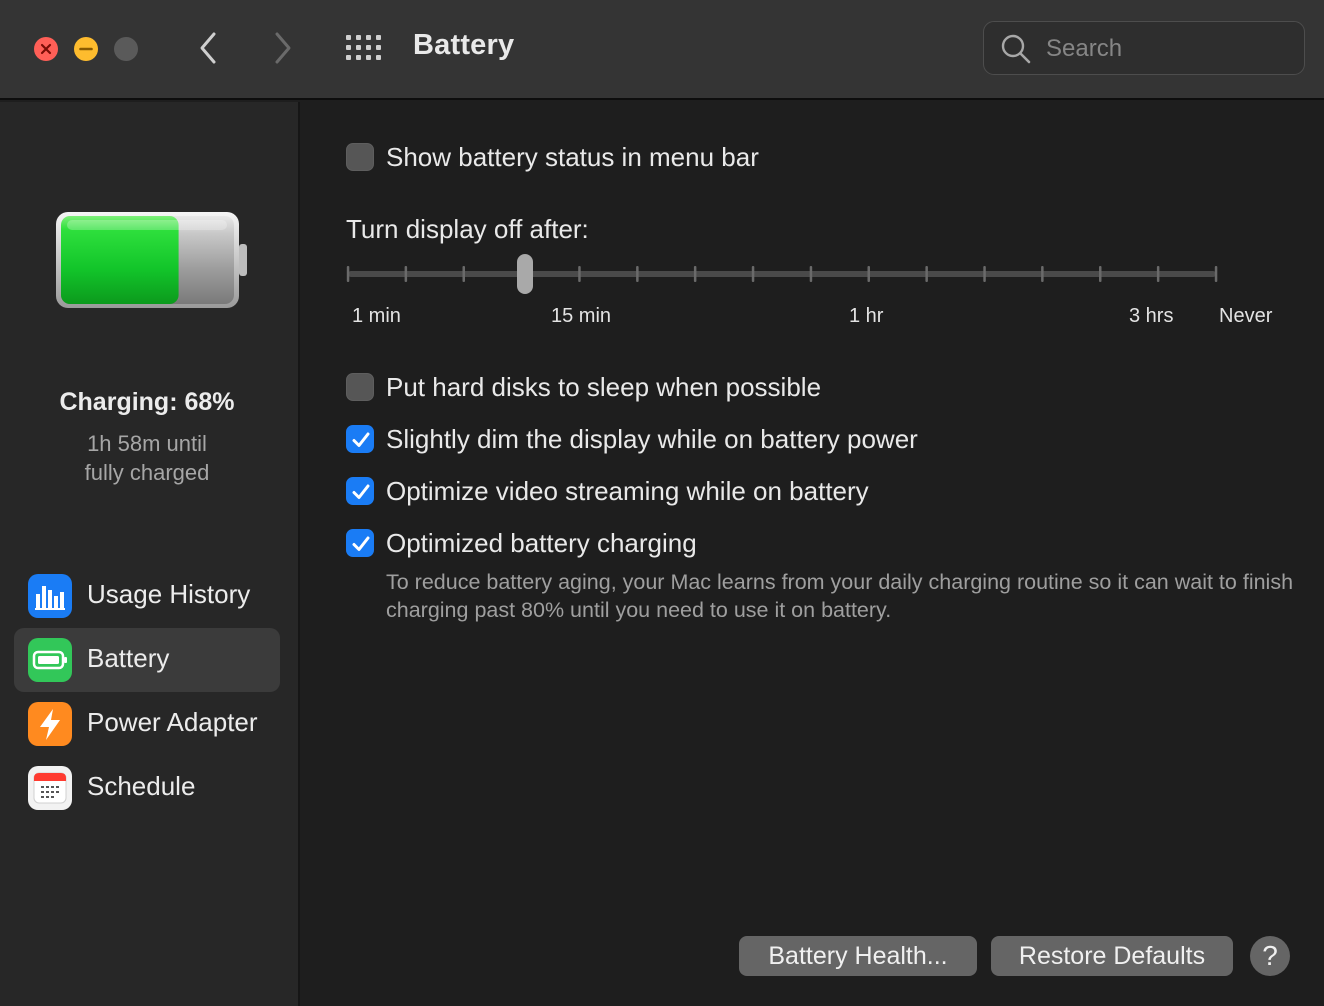 This screenshot has width=1324, height=1006. I want to click on forward-button, so click(283, 48).